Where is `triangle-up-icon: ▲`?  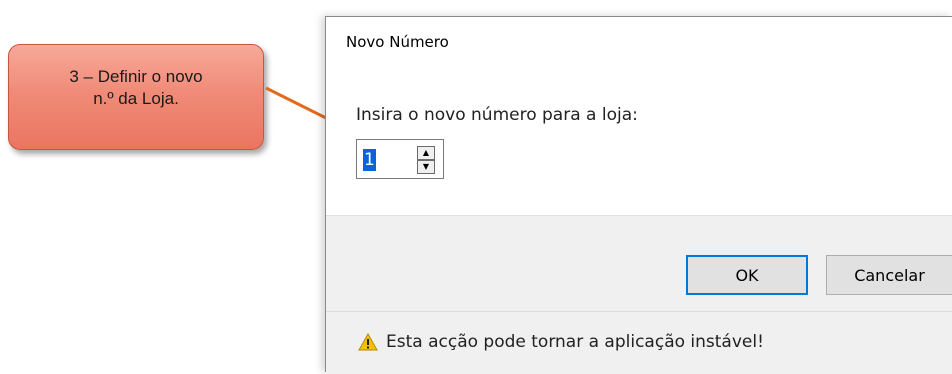
triangle-up-icon: ▲ is located at coordinates (426, 152).